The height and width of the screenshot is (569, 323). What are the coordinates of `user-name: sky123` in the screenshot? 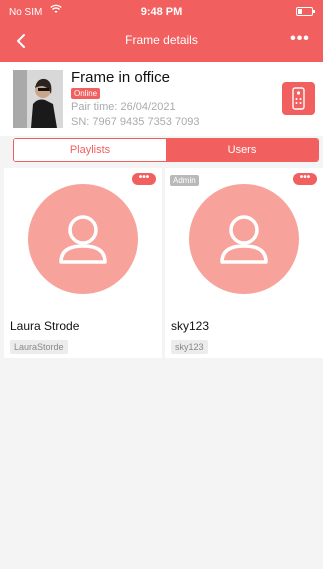 It's located at (190, 326).